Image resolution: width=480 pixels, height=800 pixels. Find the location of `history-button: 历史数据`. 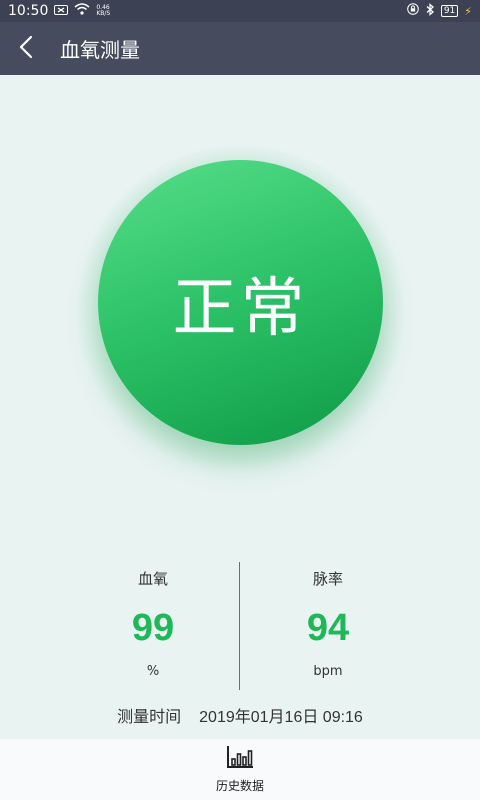

history-button: 历史数据 is located at coordinates (240, 769).